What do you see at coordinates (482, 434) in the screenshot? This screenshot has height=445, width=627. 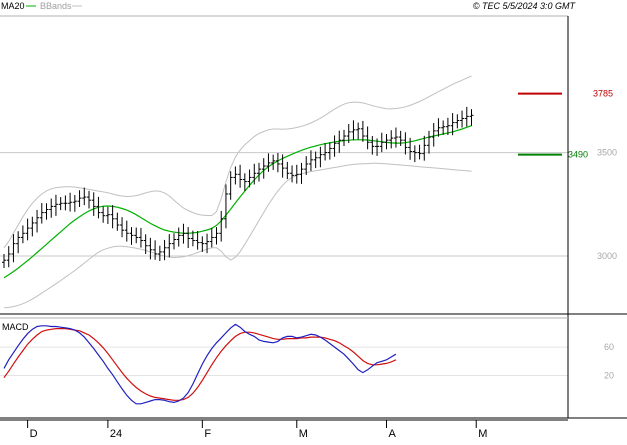 I see `x-tick-label-5: M` at bounding box center [482, 434].